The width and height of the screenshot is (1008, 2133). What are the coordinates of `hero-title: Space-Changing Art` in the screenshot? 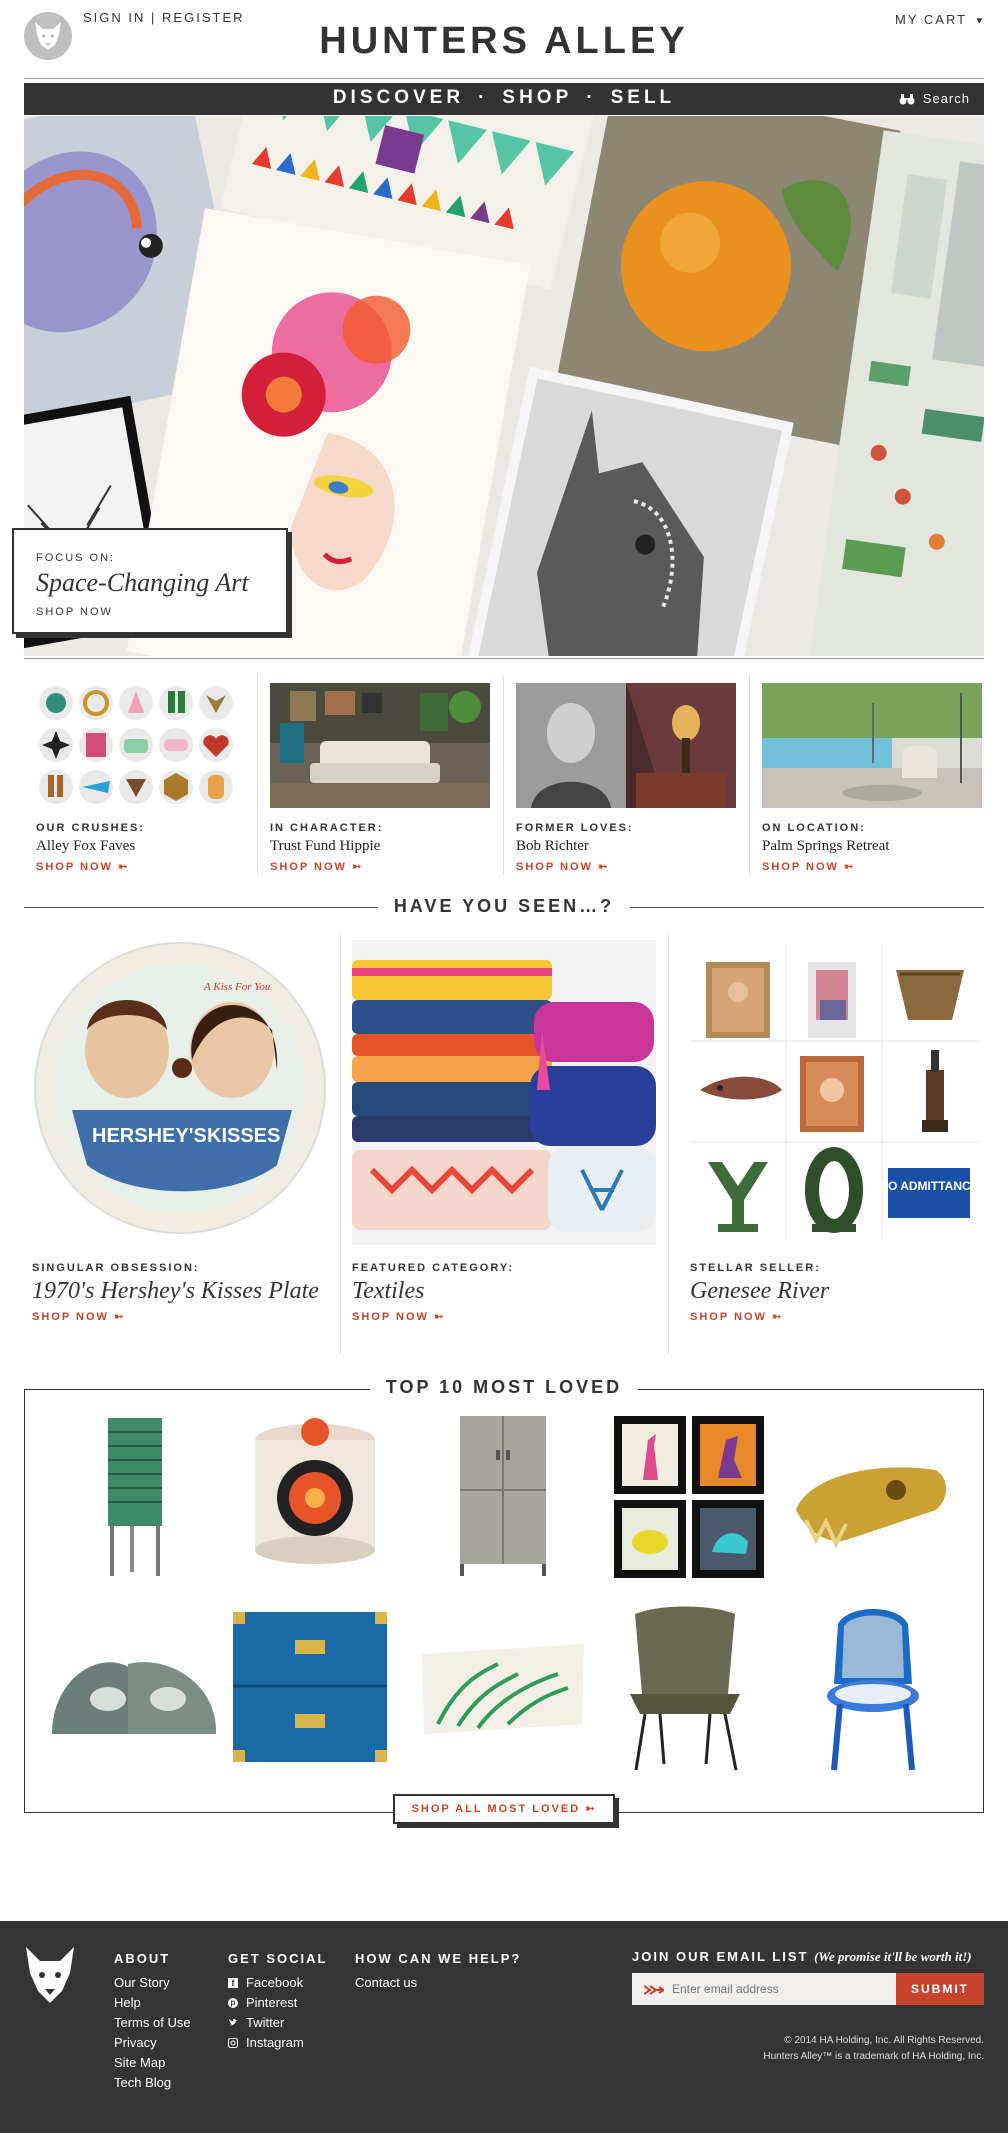 It's located at (142, 582).